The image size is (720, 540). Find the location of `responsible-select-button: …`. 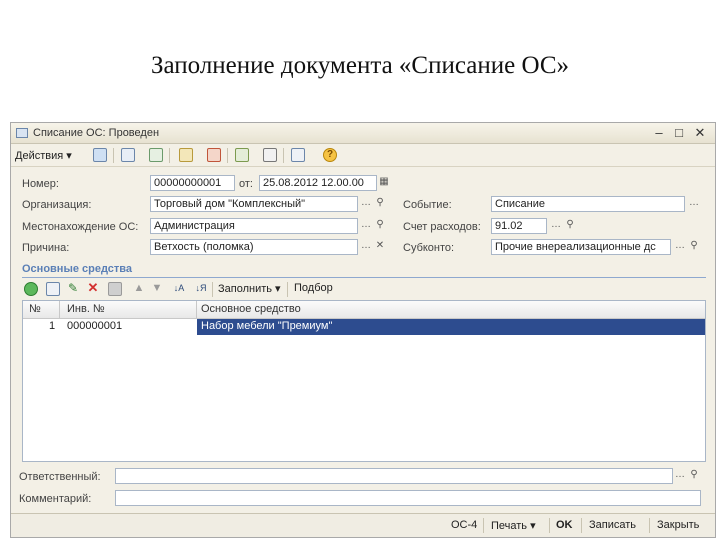

responsible-select-button: … is located at coordinates (680, 476).